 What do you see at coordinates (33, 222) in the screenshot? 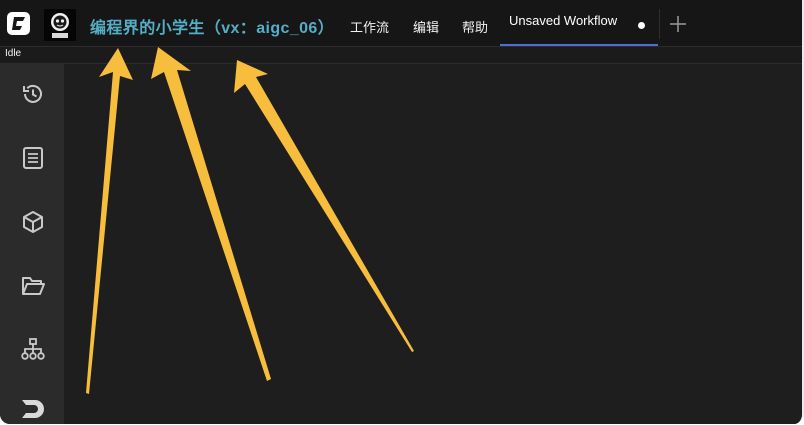
I see `cube-icon` at bounding box center [33, 222].